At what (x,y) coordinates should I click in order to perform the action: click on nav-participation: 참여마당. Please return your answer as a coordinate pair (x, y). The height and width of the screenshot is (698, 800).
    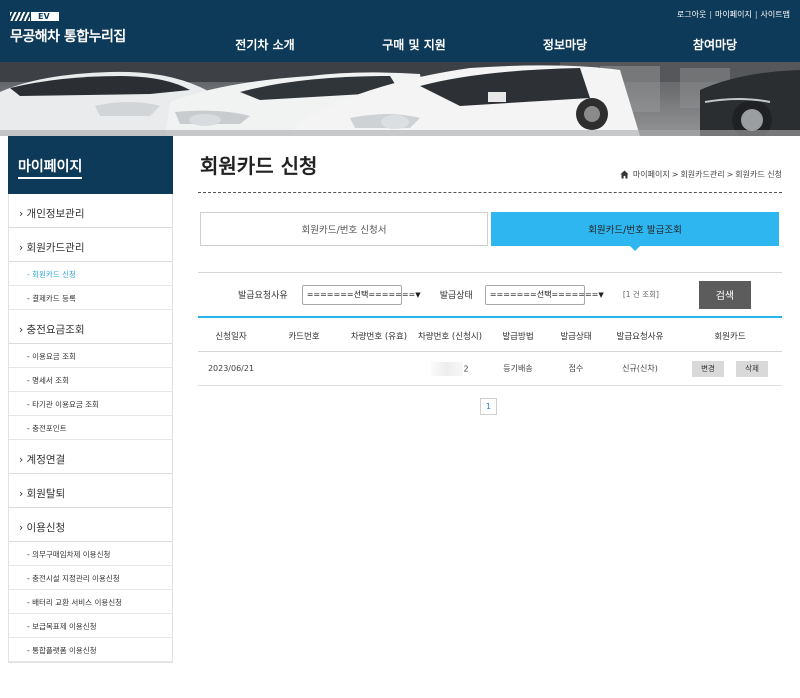
    Looking at the image, I should click on (715, 44).